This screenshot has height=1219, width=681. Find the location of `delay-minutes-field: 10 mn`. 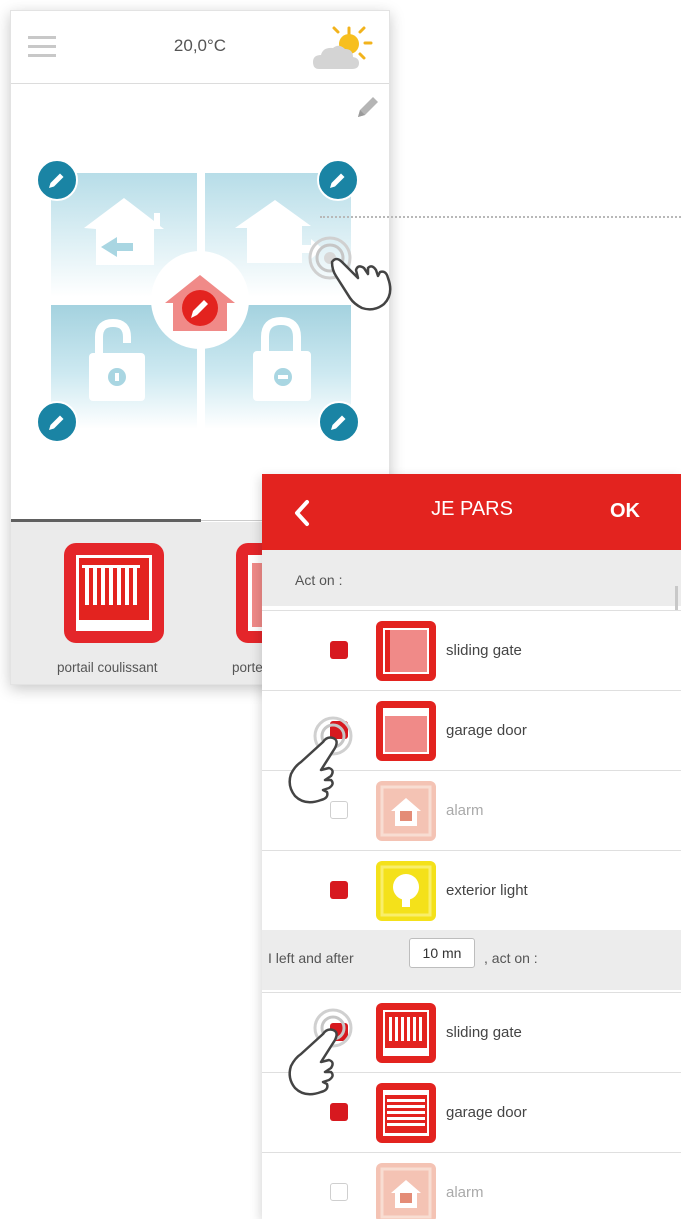

delay-minutes-field: 10 mn is located at coordinates (442, 953).